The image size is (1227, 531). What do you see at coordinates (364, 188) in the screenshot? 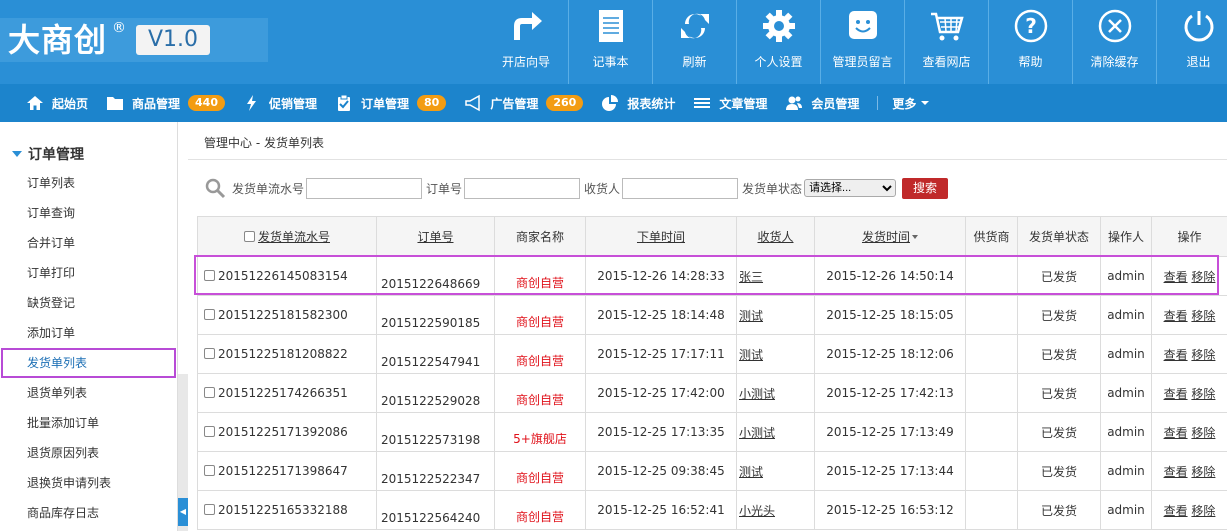
I see `delivery-sn-input` at bounding box center [364, 188].